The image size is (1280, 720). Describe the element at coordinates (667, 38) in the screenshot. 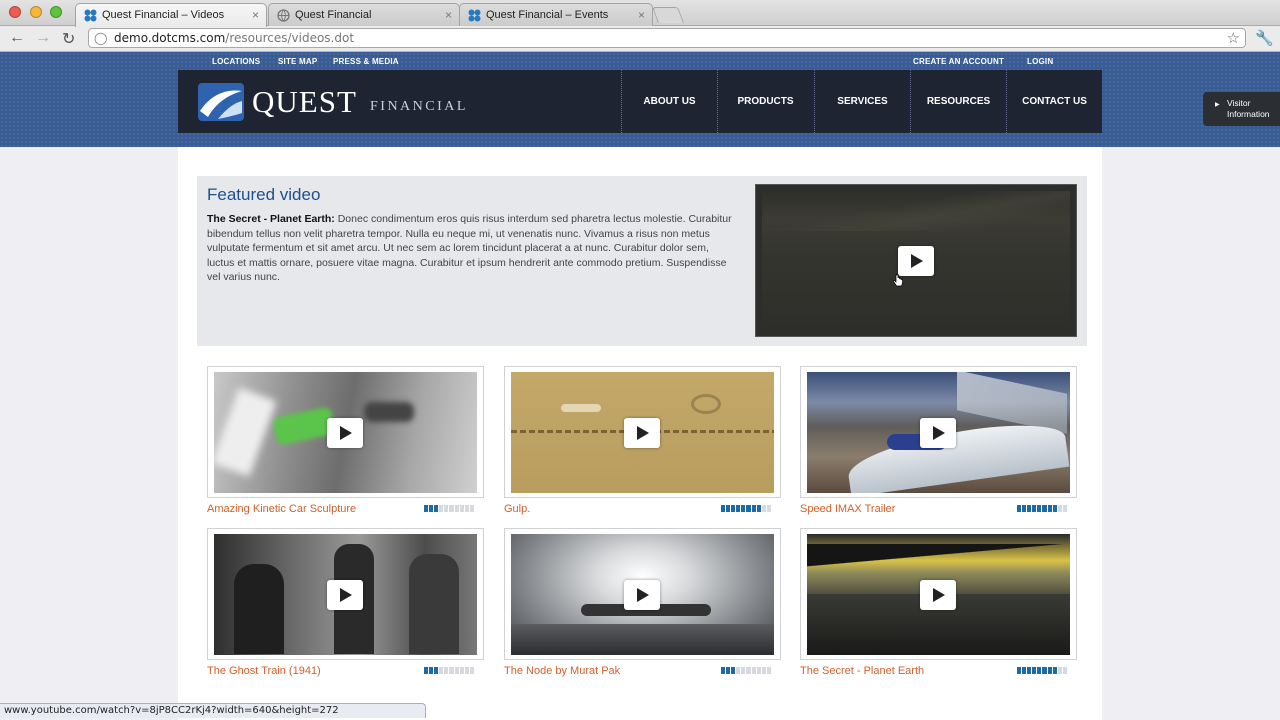

I see `address-bar: ◯ demo.dotcms.com/resources/videos.dot ☆` at that location.